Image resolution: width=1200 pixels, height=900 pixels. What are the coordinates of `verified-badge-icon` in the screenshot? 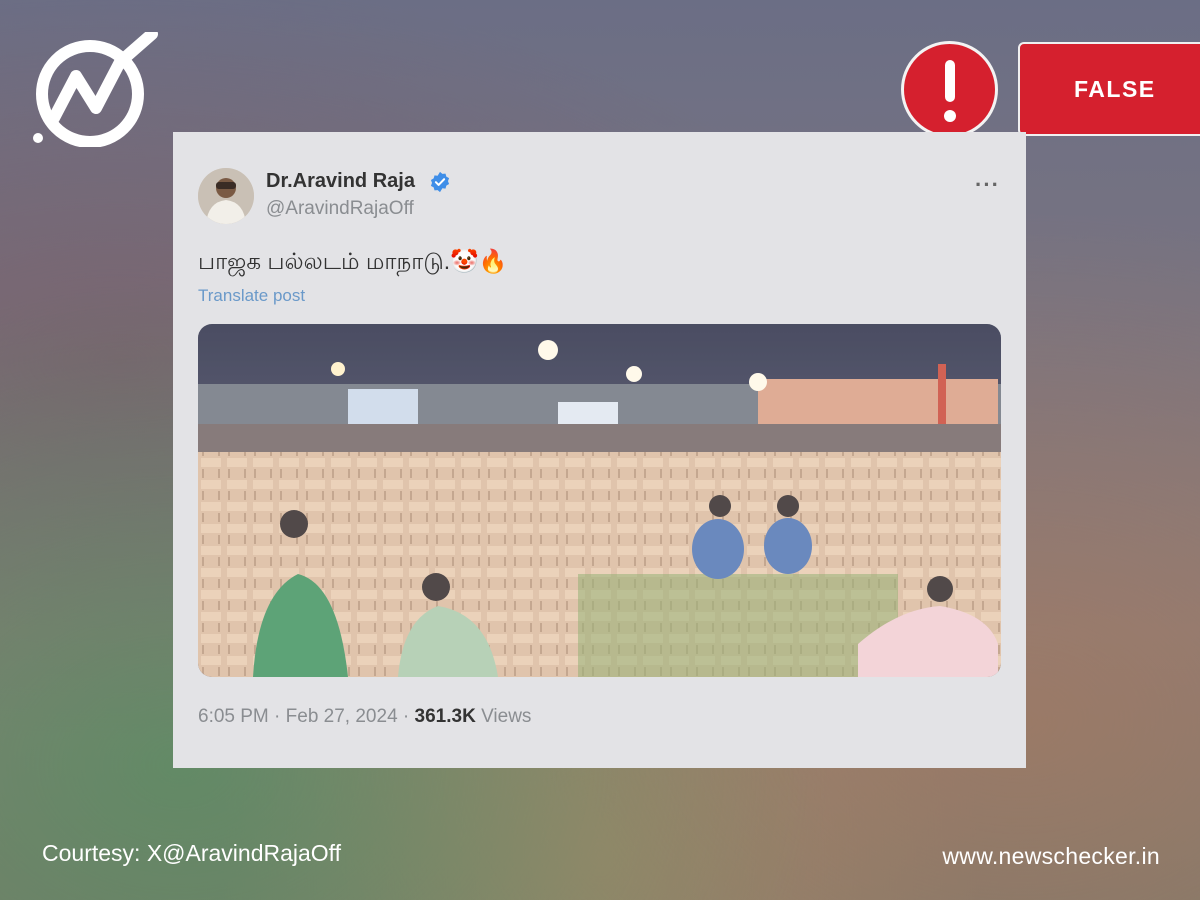 It's located at (440, 182).